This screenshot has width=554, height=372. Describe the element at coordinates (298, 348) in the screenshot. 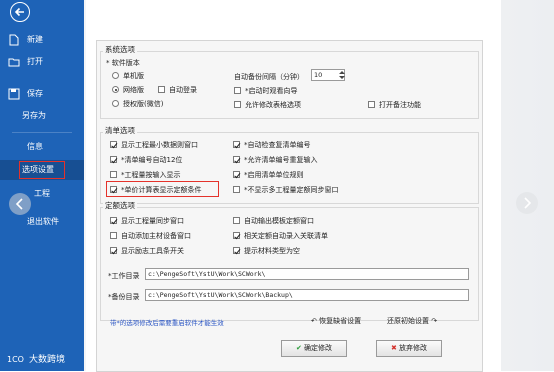

I see `check-icon: ✔` at that location.